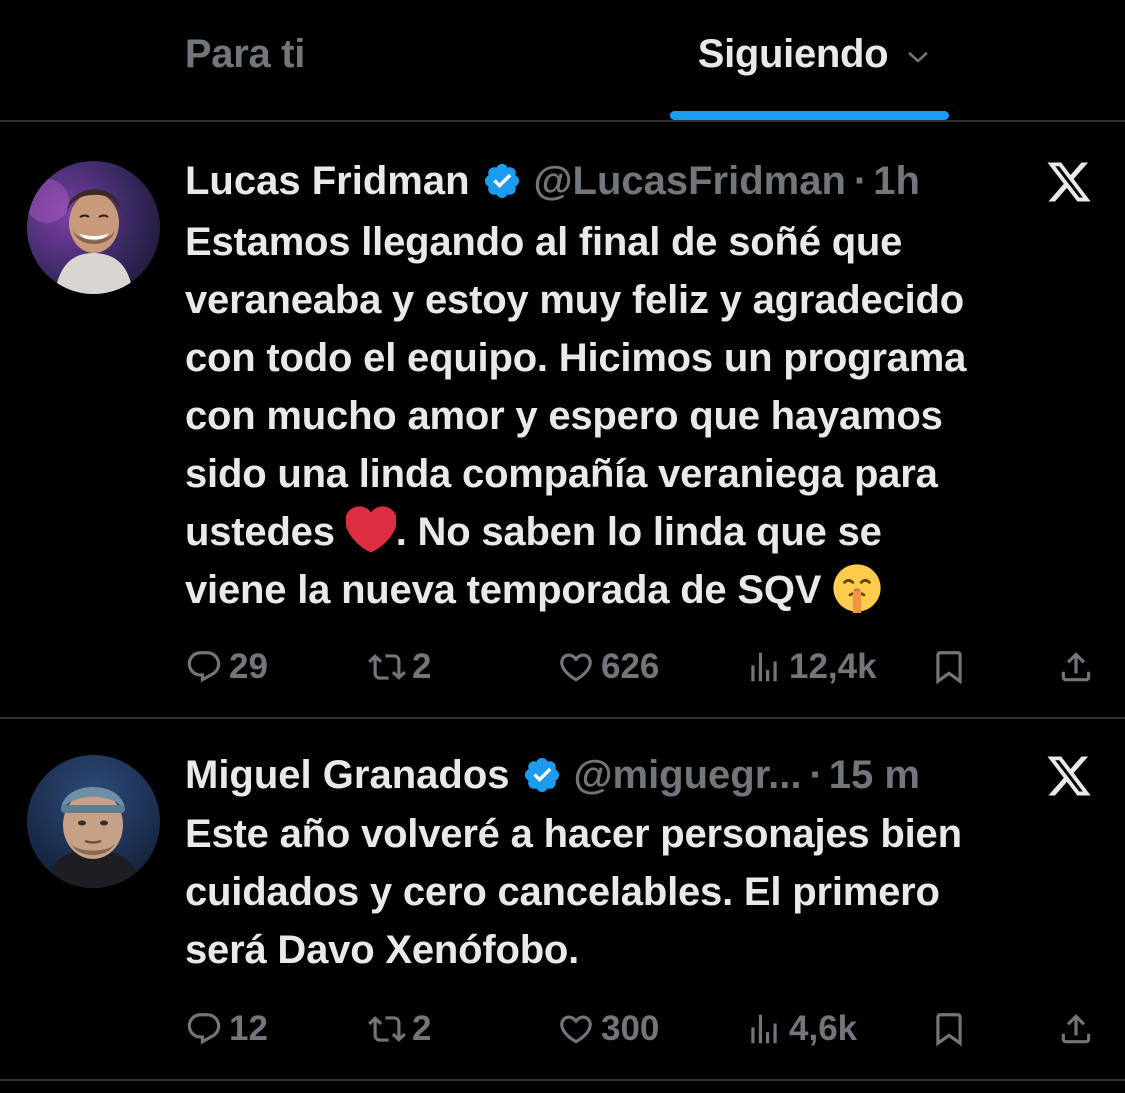 The width and height of the screenshot is (1125, 1093). What do you see at coordinates (630, 666) in the screenshot?
I see `like-count: 626` at bounding box center [630, 666].